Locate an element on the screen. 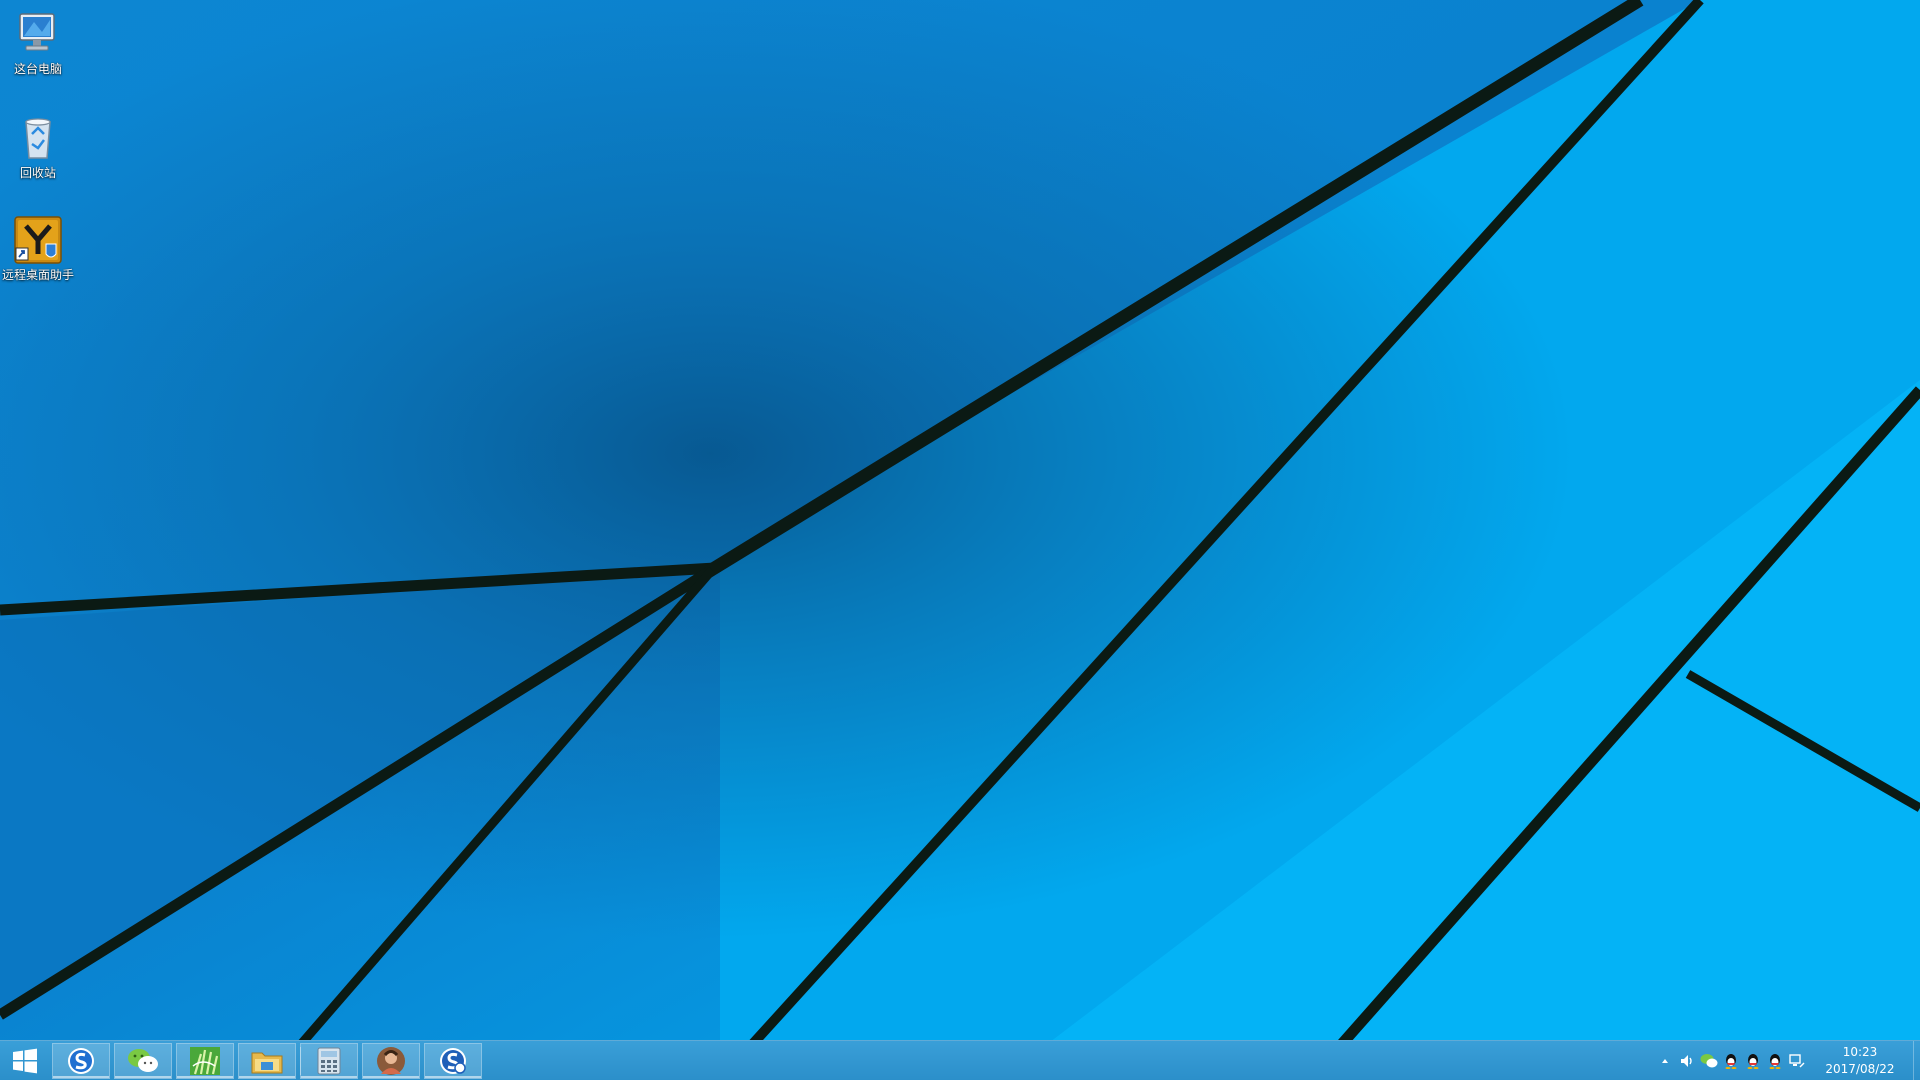 The width and height of the screenshot is (1920, 1080). desktop-icon-label: 远程桌面助手 is located at coordinates (37, 275).